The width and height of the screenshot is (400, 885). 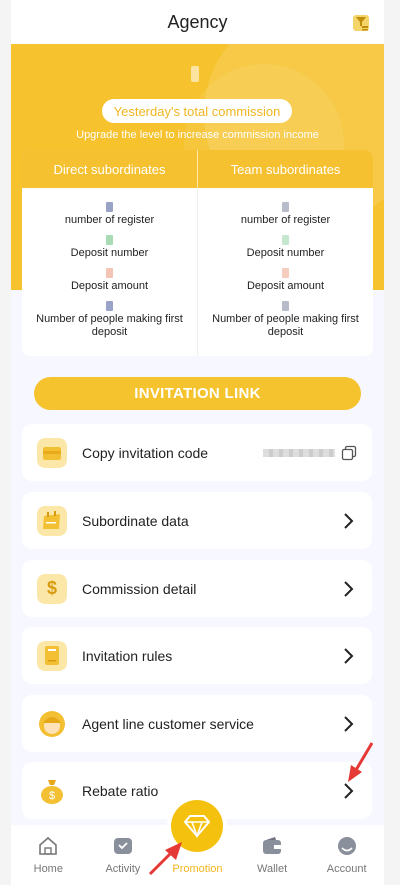 What do you see at coordinates (52, 452) in the screenshot?
I see `ticket-icon` at bounding box center [52, 452].